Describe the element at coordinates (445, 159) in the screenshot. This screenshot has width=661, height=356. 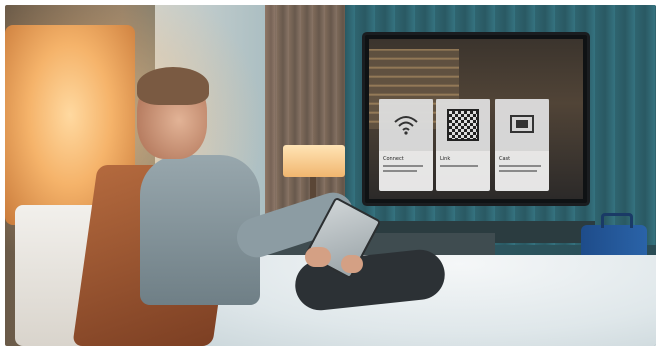
I see `tv-card-title: Link` at that location.